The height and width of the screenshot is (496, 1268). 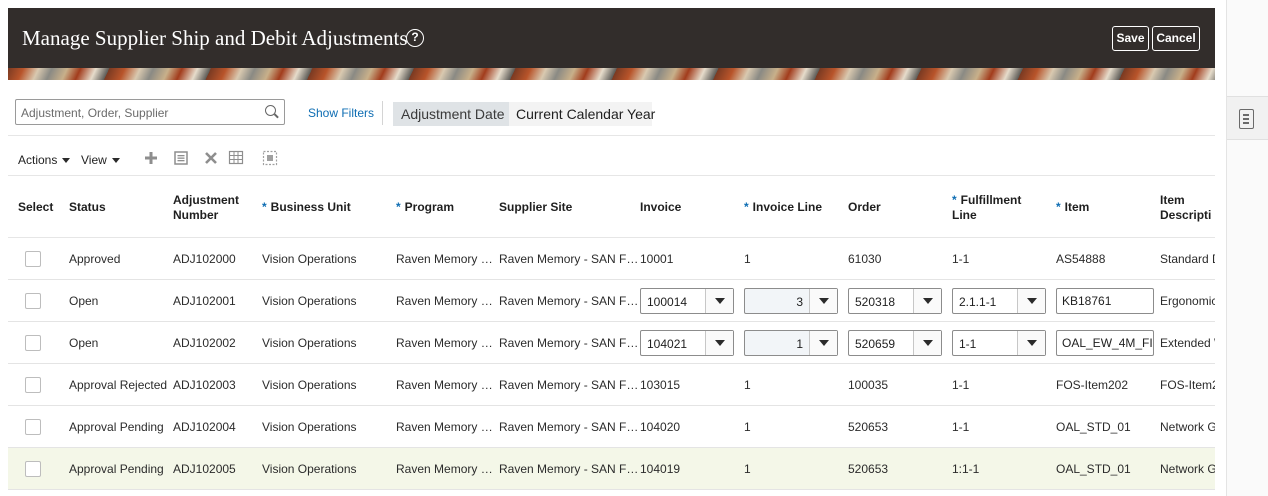 I want to click on adjustment-number-cell: ADJ102003, so click(x=204, y=385).